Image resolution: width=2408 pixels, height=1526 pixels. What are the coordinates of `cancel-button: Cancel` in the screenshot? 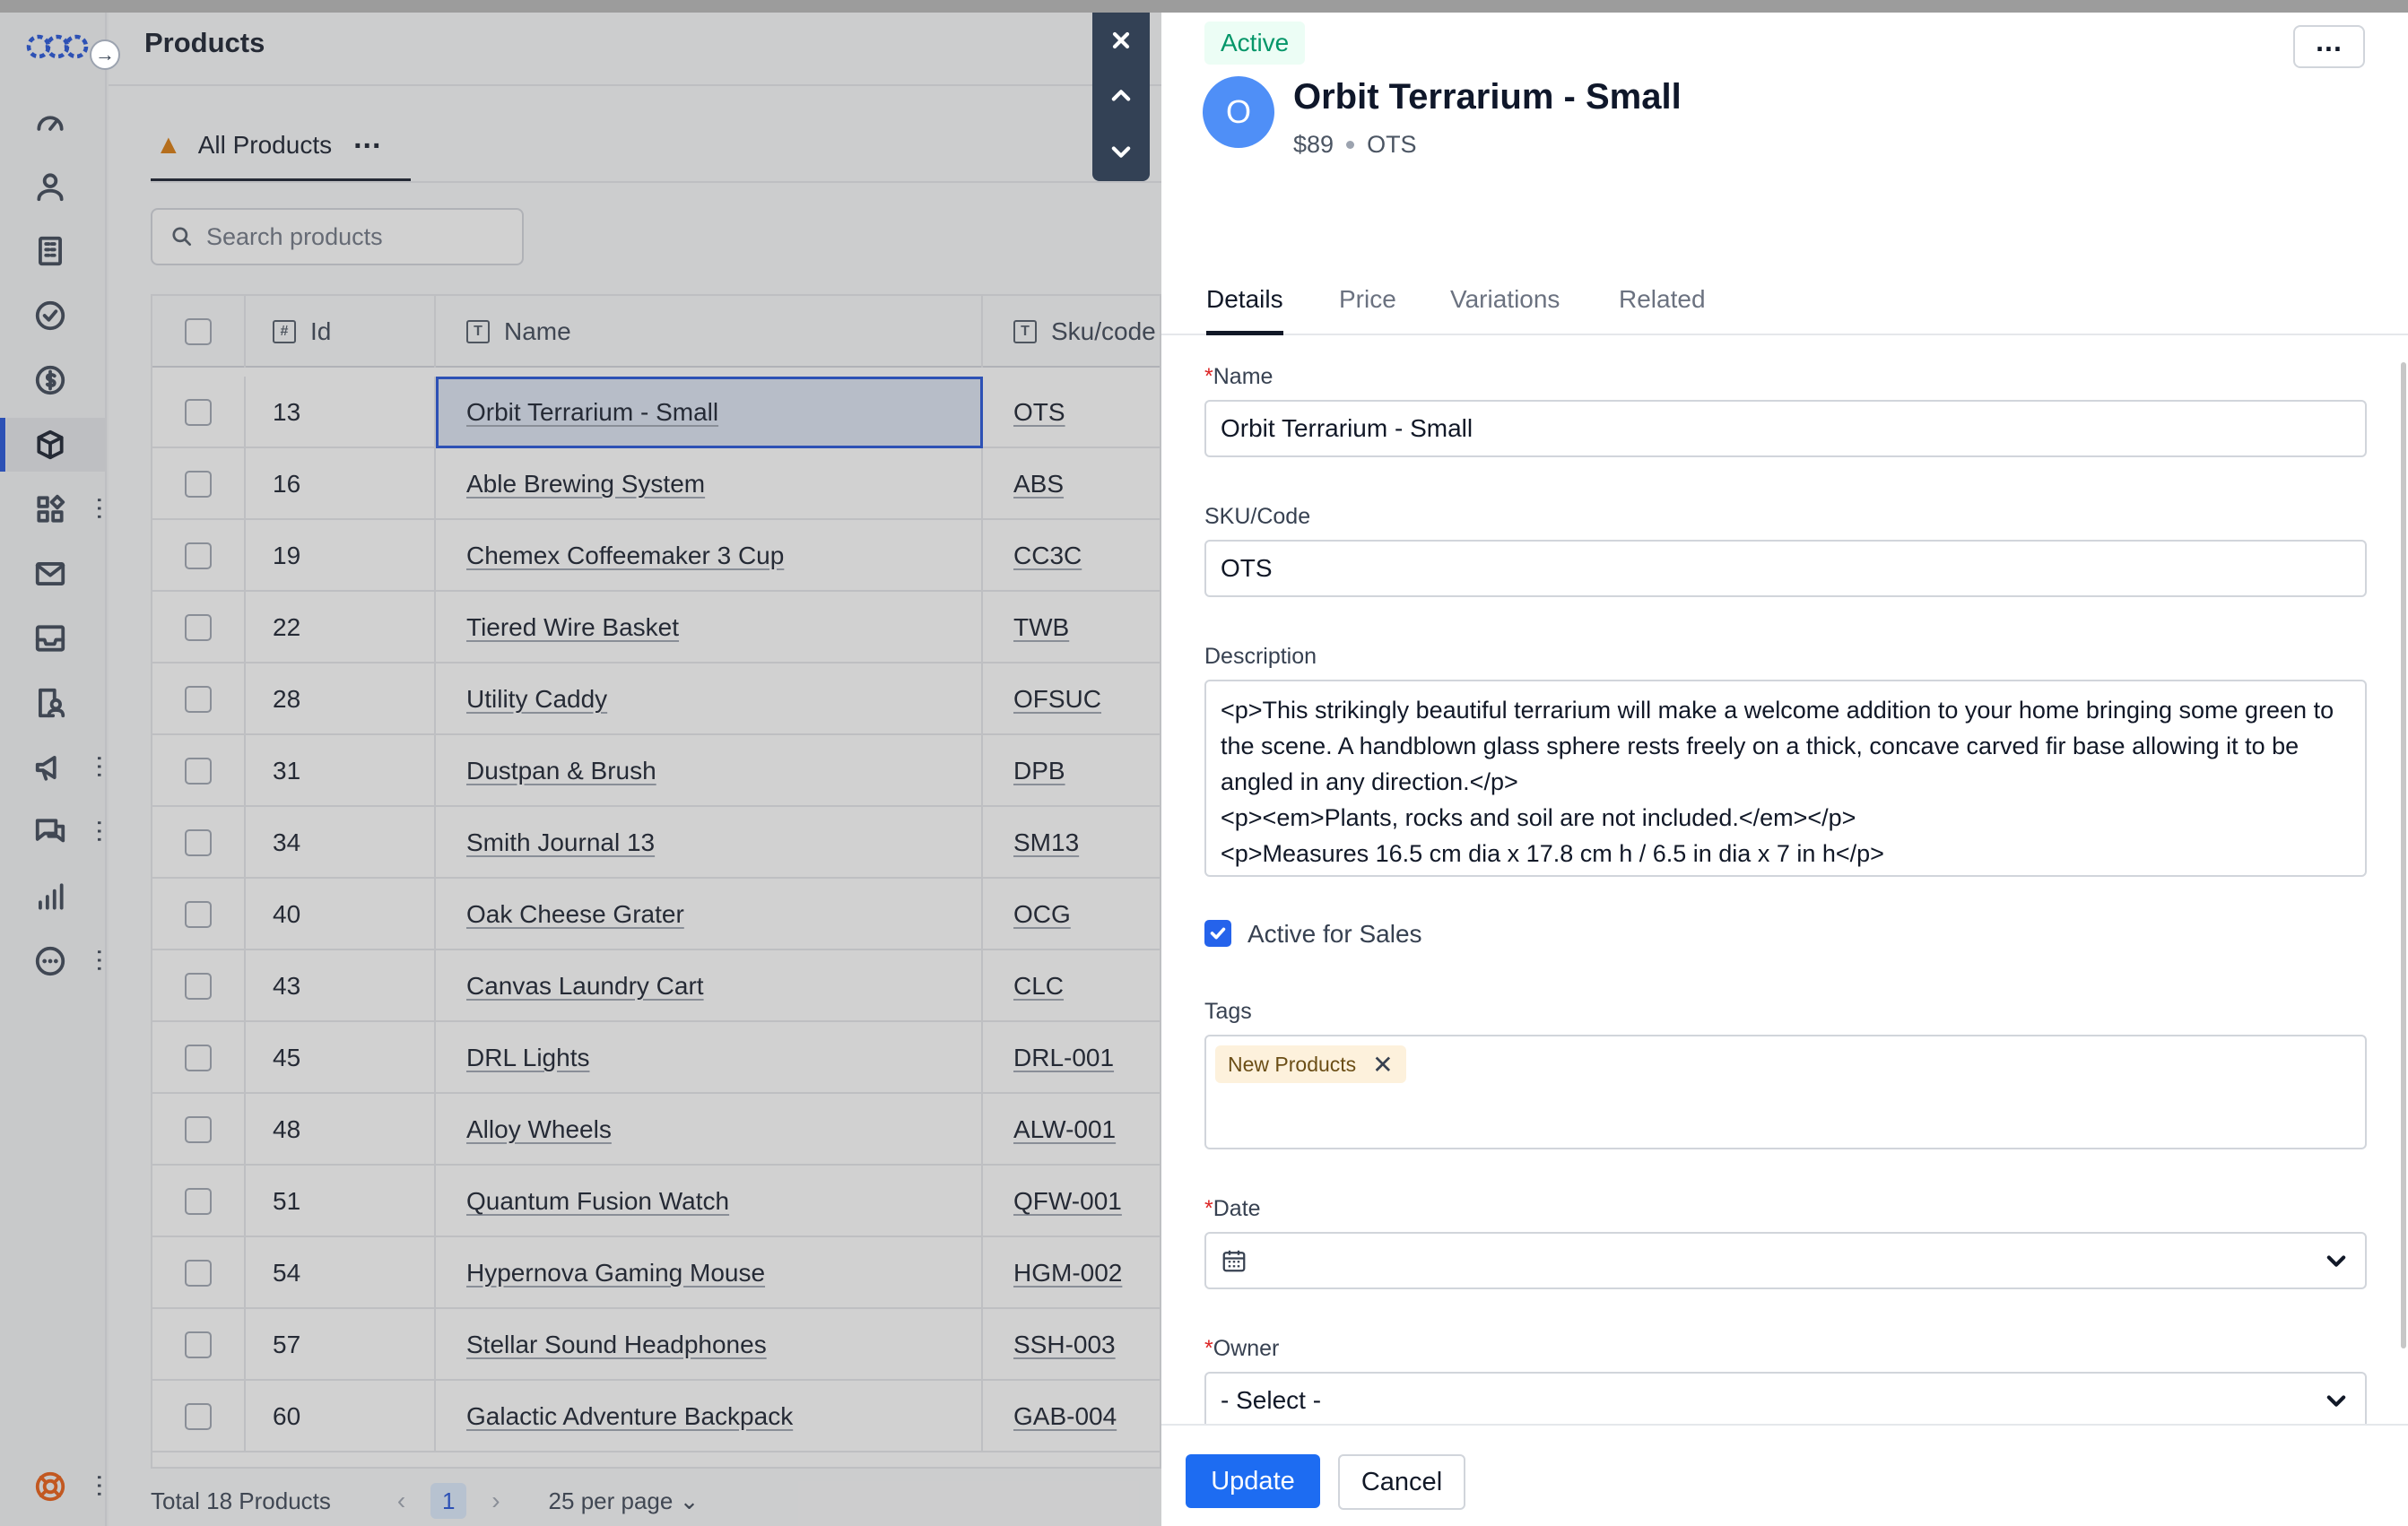 It's located at (1402, 1482).